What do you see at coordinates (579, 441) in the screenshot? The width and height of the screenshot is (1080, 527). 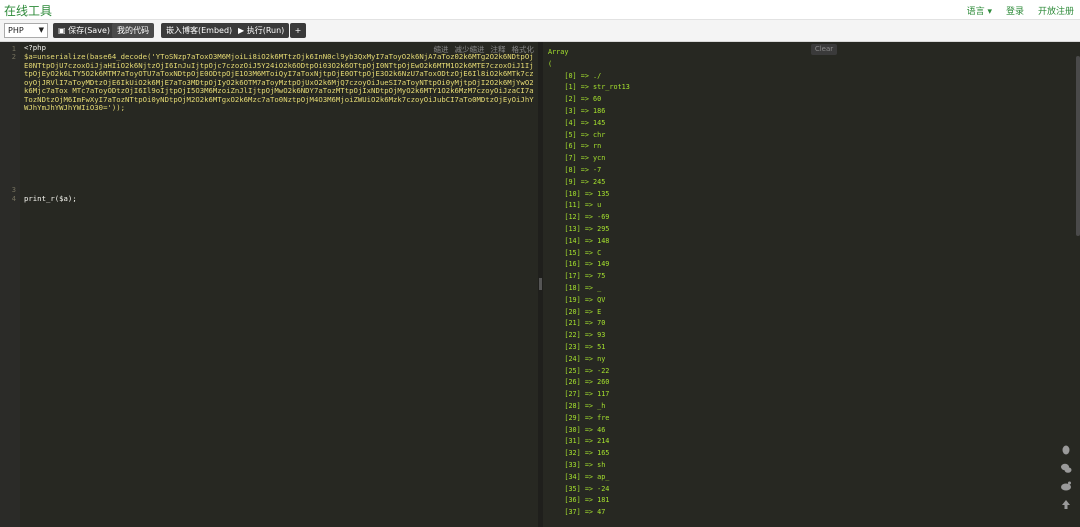 I see `output-line: [31] => 214` at bounding box center [579, 441].